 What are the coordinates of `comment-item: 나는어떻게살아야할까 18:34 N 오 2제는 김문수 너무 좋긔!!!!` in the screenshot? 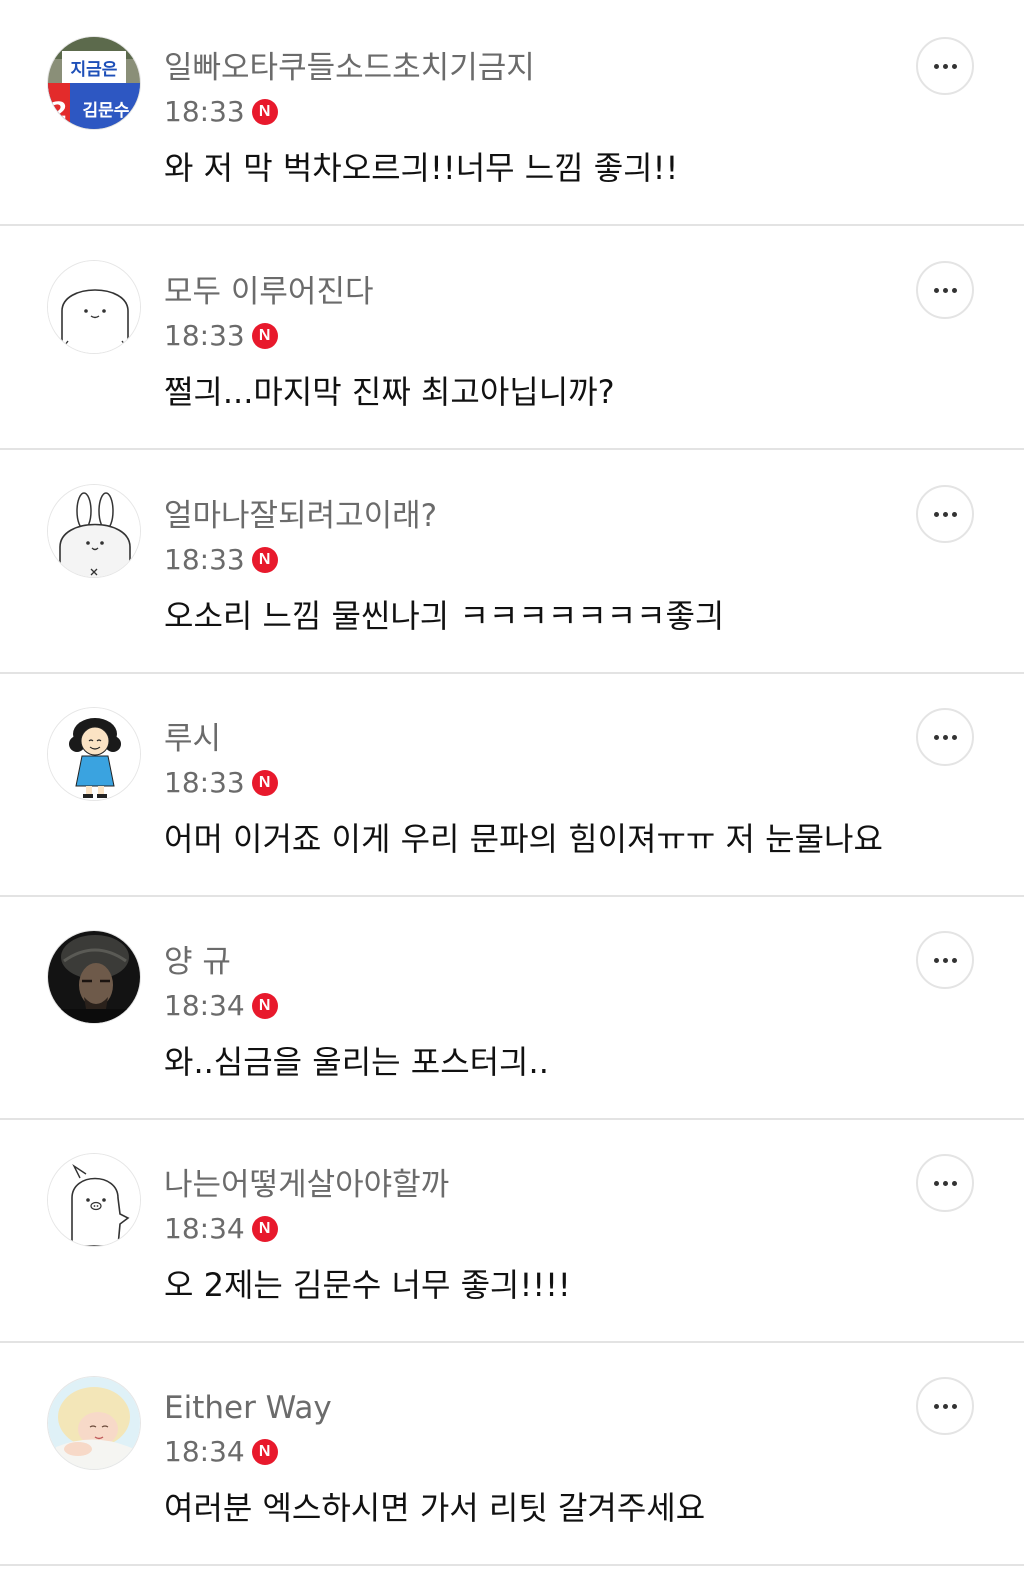 It's located at (512, 1230).